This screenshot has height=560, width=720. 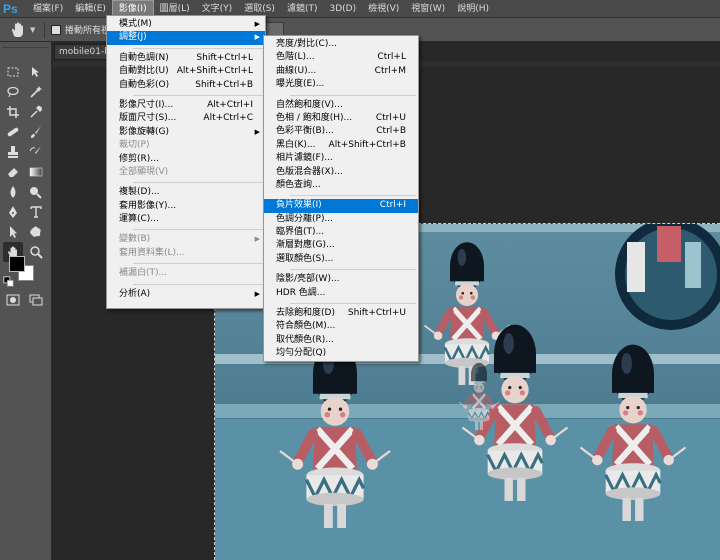 What do you see at coordinates (383, 9) in the screenshot?
I see `menu-view: 檢視(V)` at bounding box center [383, 9].